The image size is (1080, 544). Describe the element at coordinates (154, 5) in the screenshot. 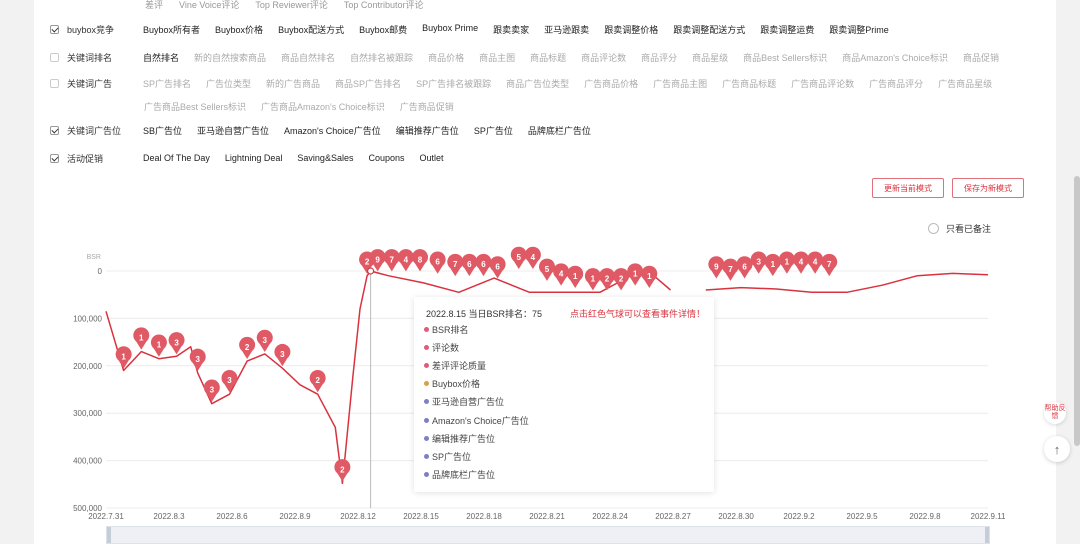

I see `top-review-option: 差评` at that location.